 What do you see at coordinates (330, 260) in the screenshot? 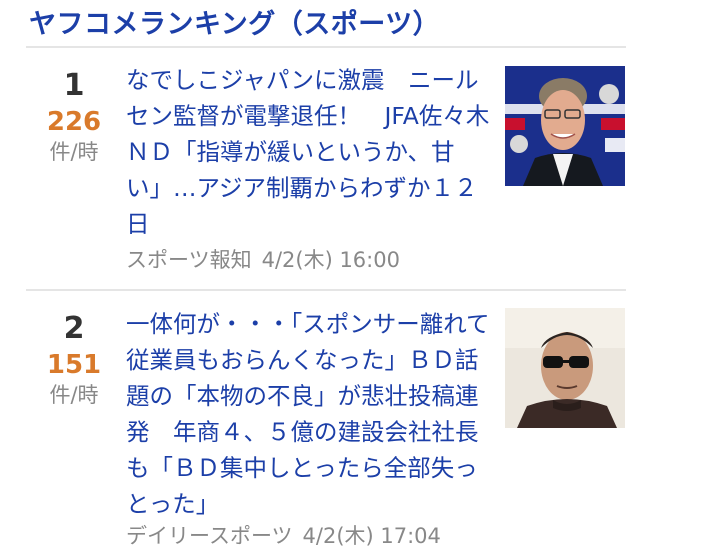
I see `article-datetime: 4/2(木) 16:00` at bounding box center [330, 260].